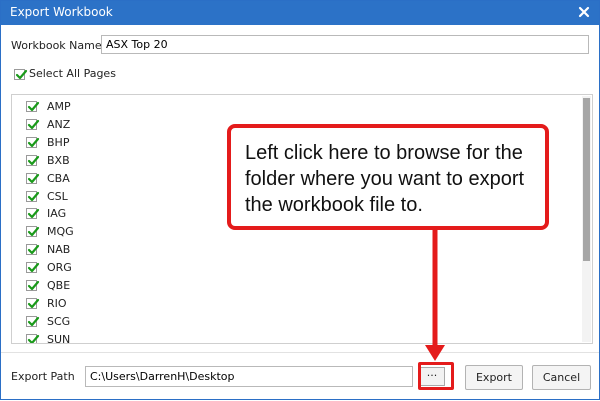 Image resolution: width=600 pixels, height=401 pixels. I want to click on browse-highlight-box, so click(436, 376).